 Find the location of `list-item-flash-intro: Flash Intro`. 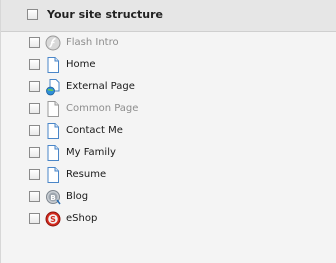

list-item-flash-intro: Flash Intro is located at coordinates (179, 43).